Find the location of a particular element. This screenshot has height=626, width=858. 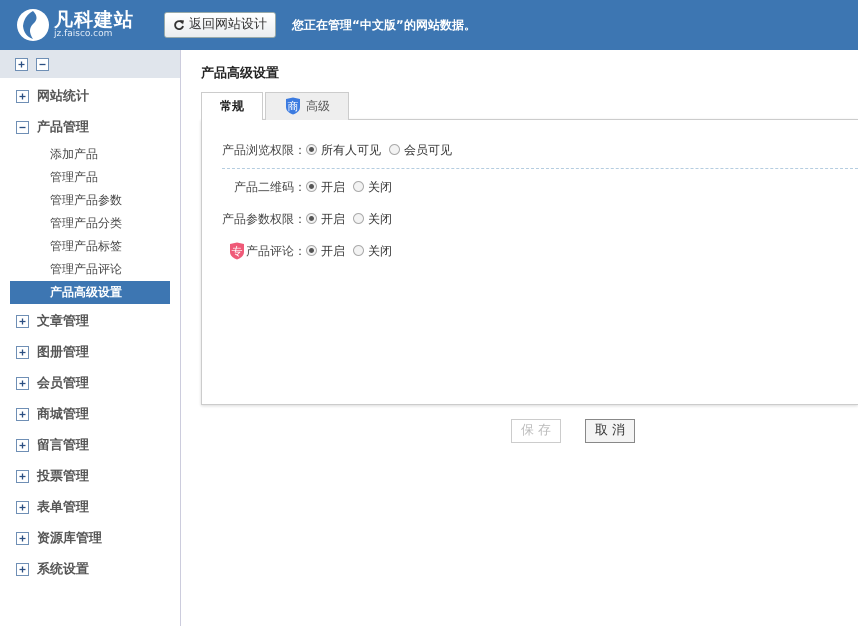

sidebar-item: 添加产品 is located at coordinates (90, 154).